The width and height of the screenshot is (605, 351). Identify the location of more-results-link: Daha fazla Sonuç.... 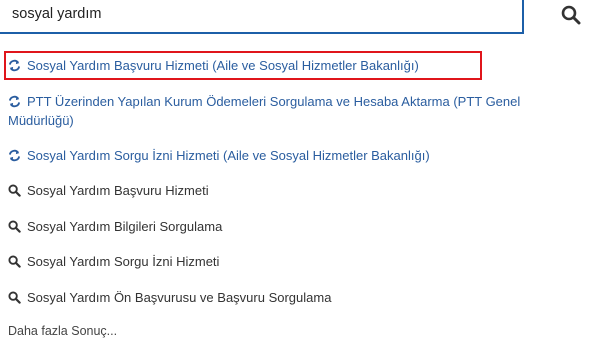
(303, 331).